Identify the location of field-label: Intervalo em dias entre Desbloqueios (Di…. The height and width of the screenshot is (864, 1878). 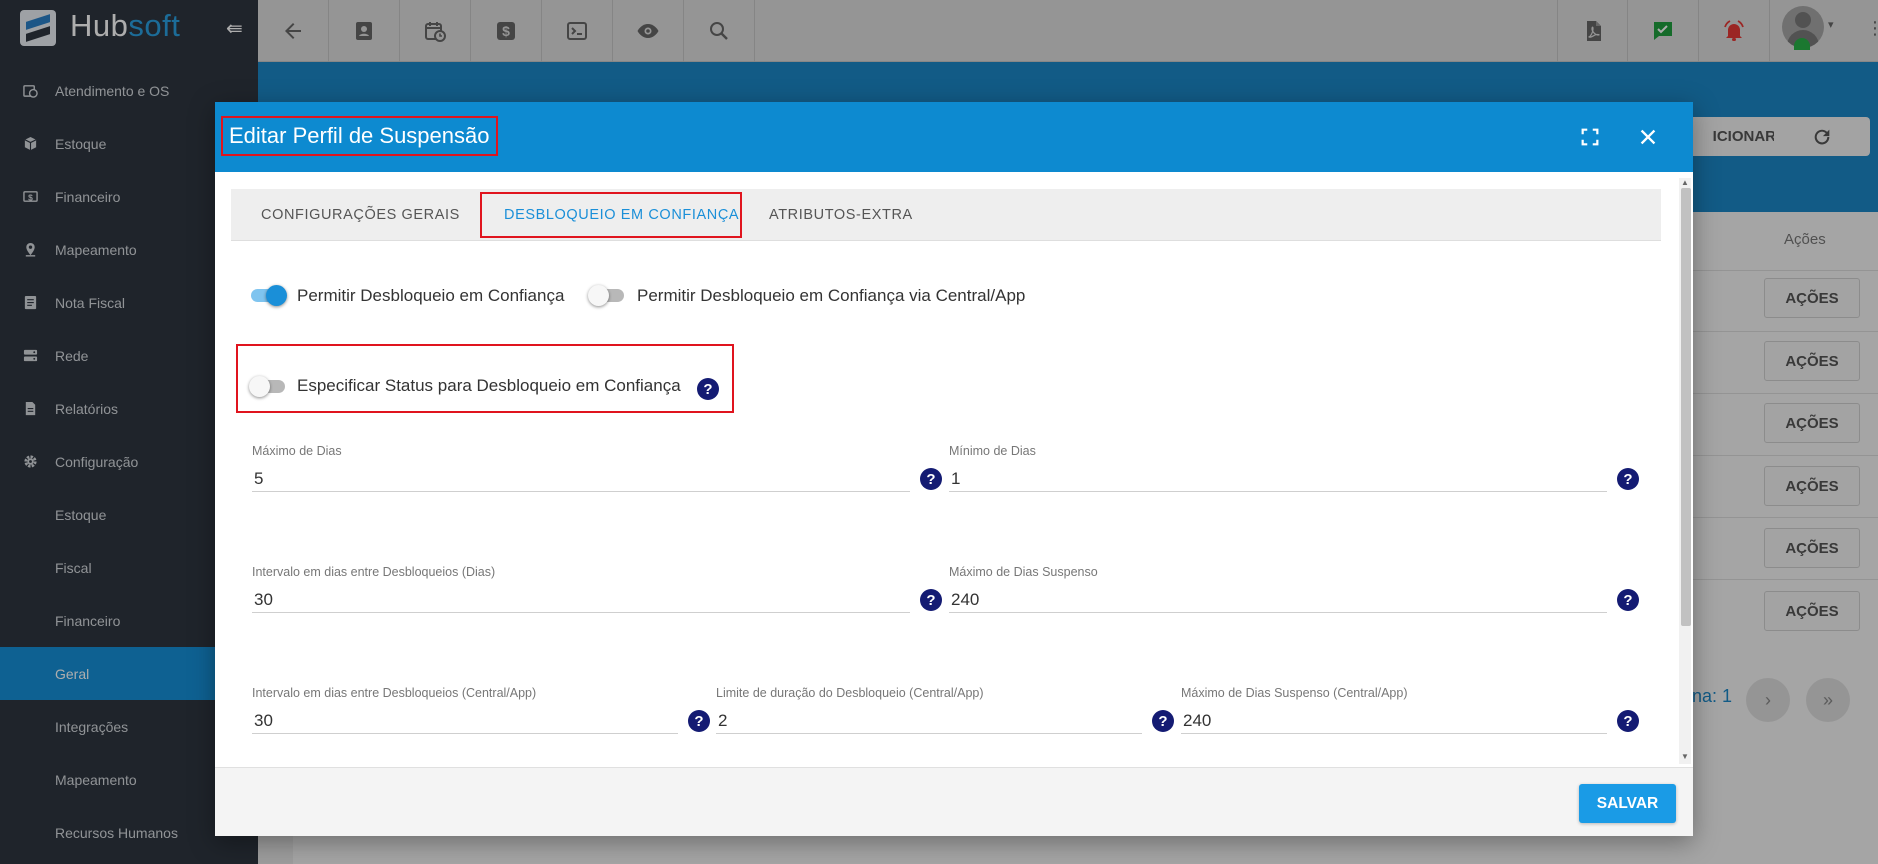
(374, 572).